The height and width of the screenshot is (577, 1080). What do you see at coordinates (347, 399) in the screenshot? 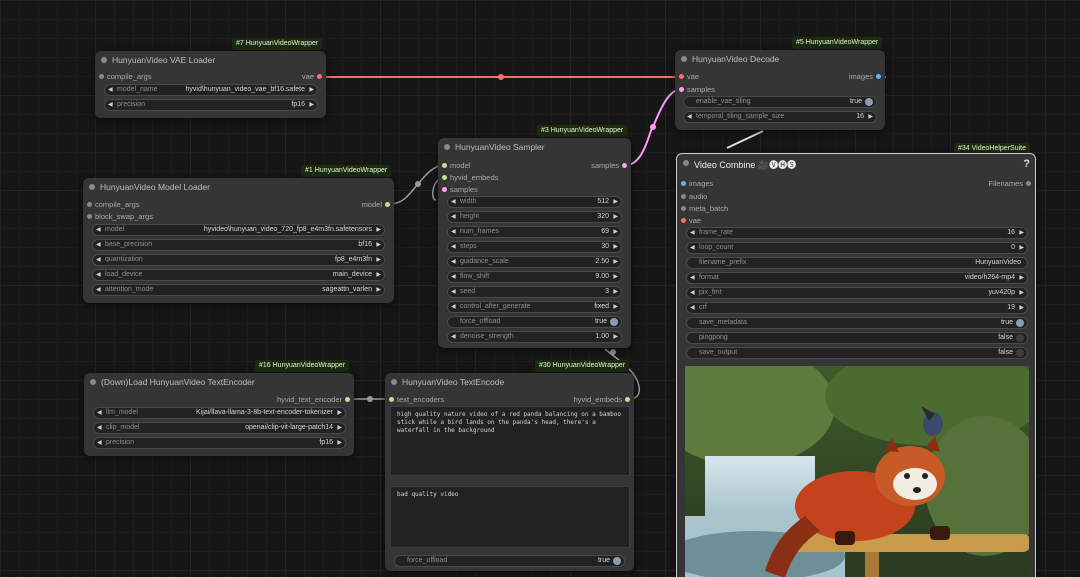
I see `hyvid-text-encoder-output-port` at bounding box center [347, 399].